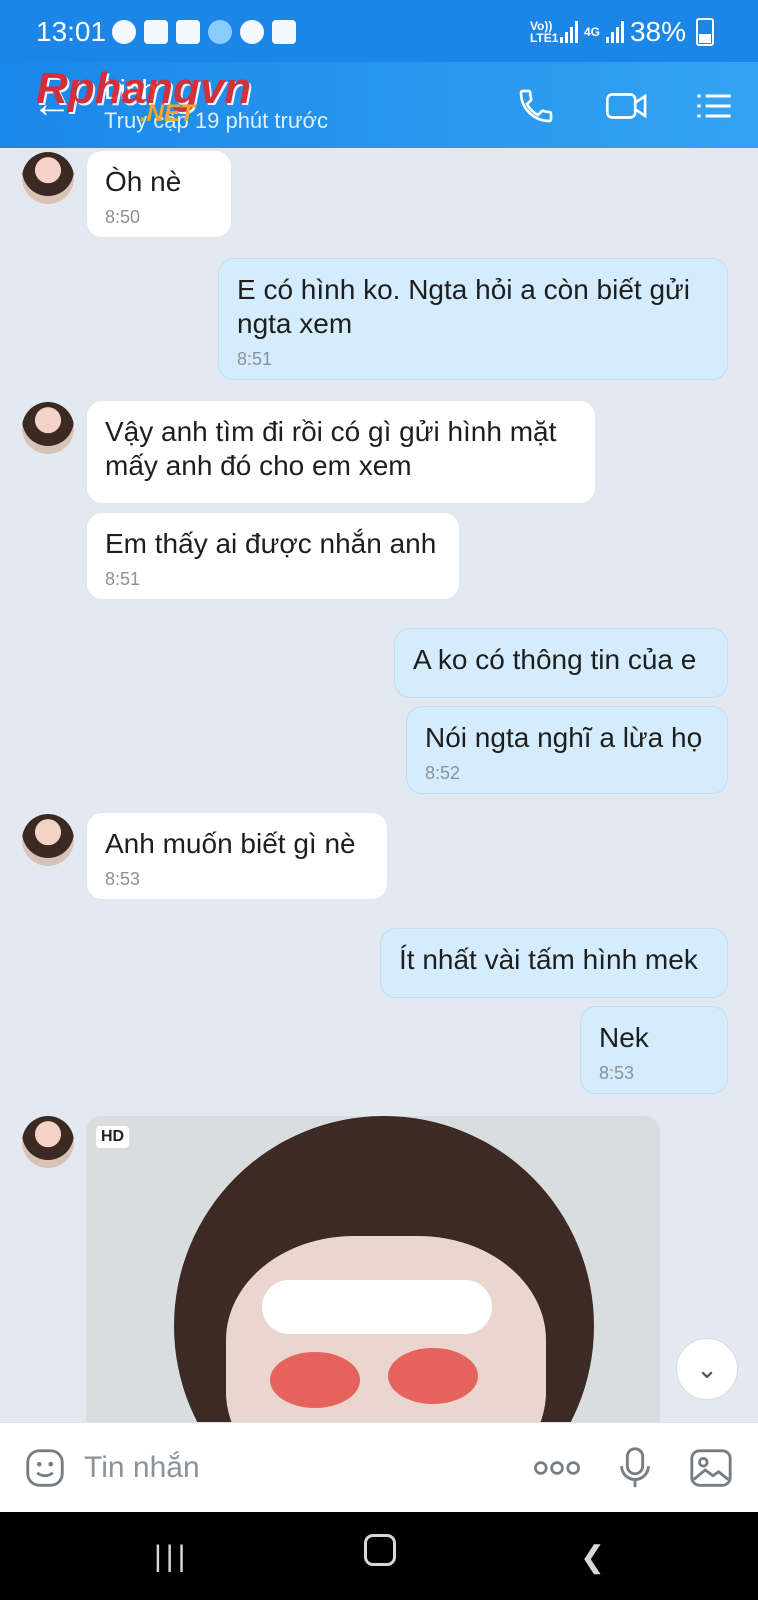 Image resolution: width=758 pixels, height=1600 pixels. Describe the element at coordinates (555, 659) in the screenshot. I see `message-text: A ko có thông tin của e` at that location.